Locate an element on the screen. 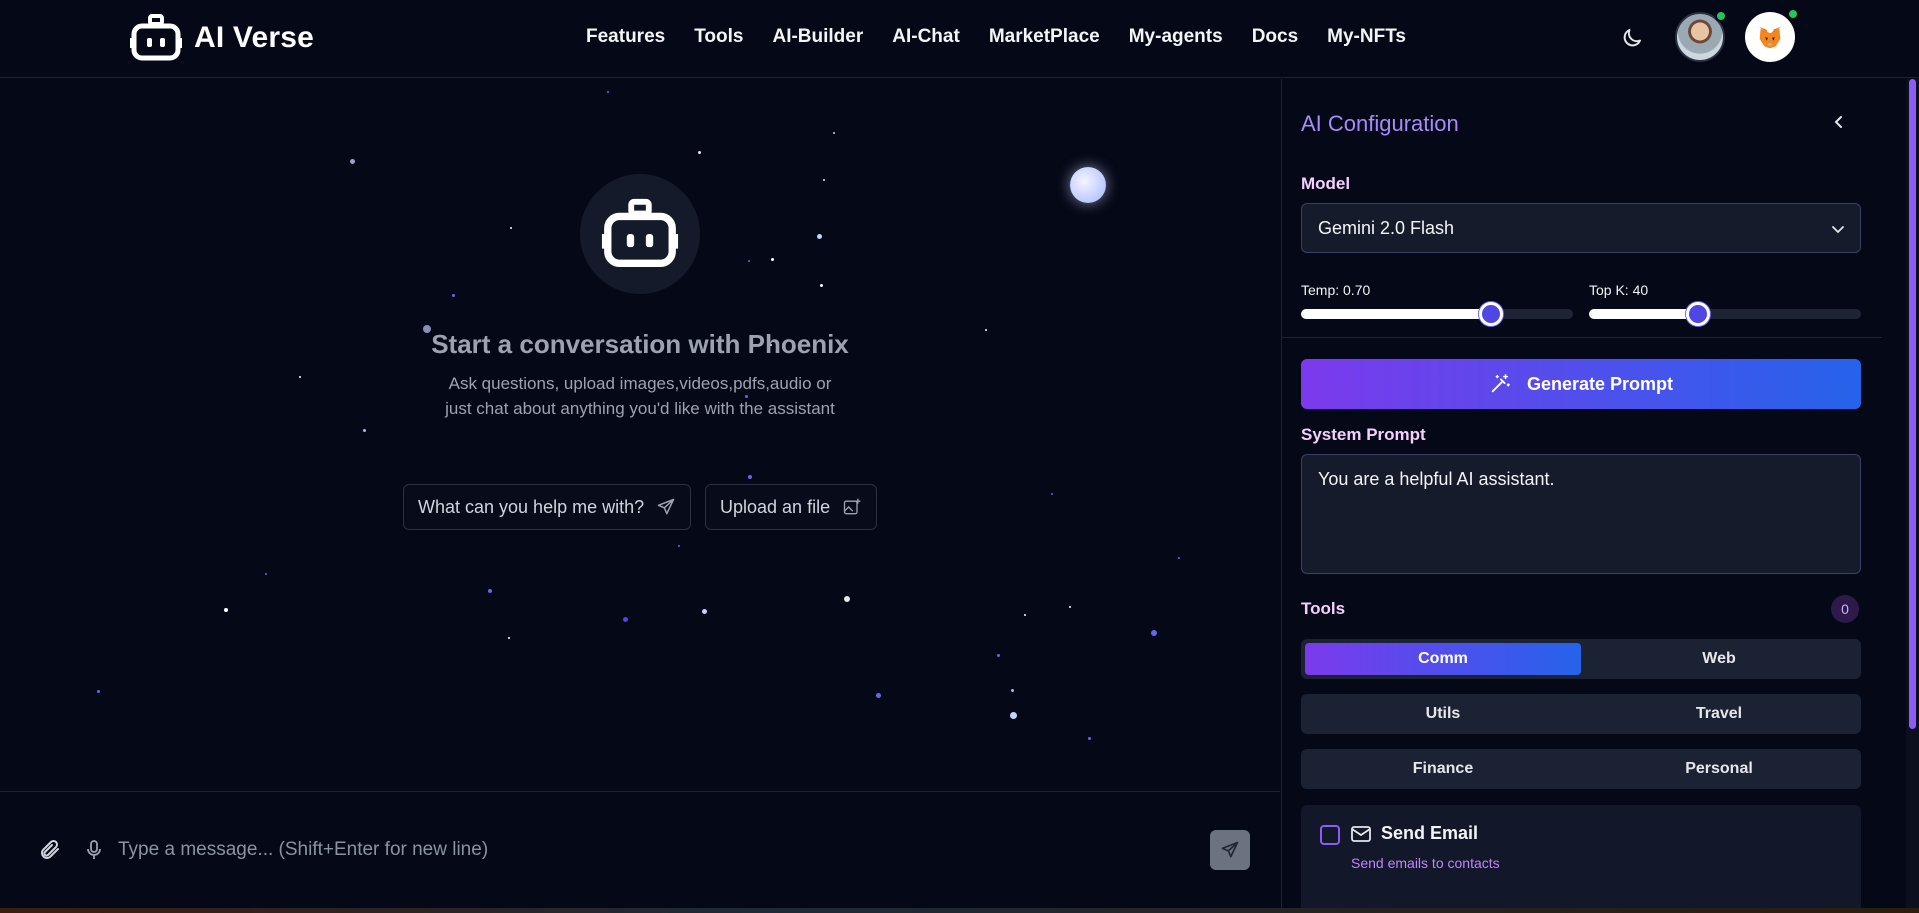 Image resolution: width=1919 pixels, height=913 pixels. system-prompt-label: System Prompt is located at coordinates (1363, 434).